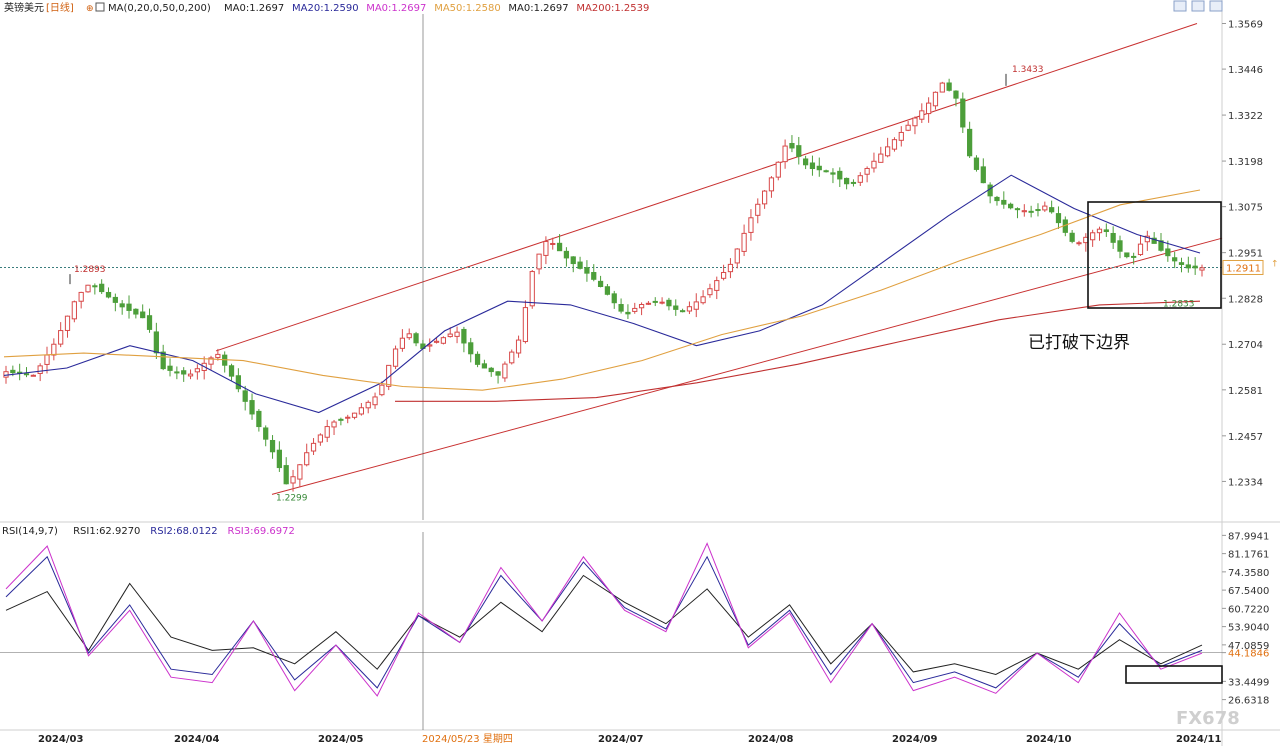 This screenshot has height=746, width=1280. Describe the element at coordinates (1198, 6) in the screenshot. I see `minus-icon` at that location.